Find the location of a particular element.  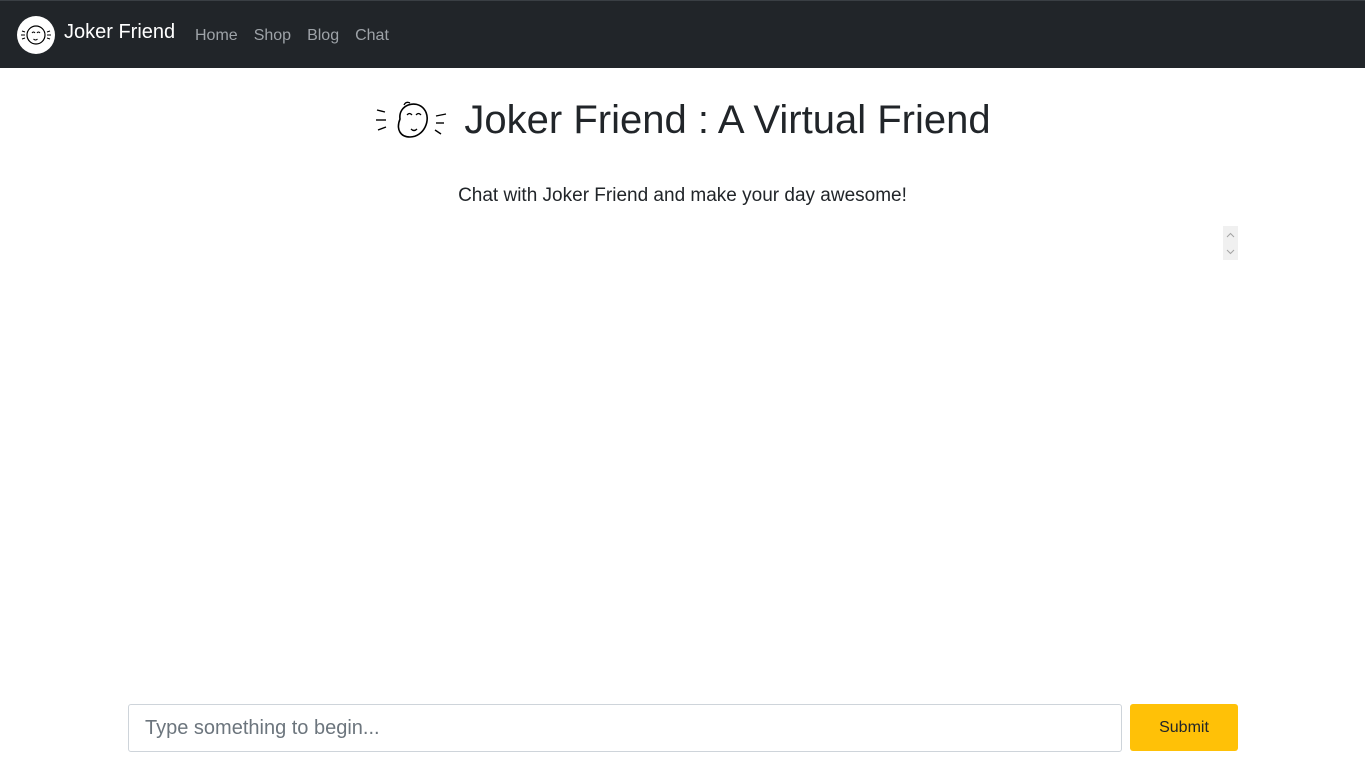

page-title: Joker Friend : A Virtual Friend is located at coordinates (727, 120).